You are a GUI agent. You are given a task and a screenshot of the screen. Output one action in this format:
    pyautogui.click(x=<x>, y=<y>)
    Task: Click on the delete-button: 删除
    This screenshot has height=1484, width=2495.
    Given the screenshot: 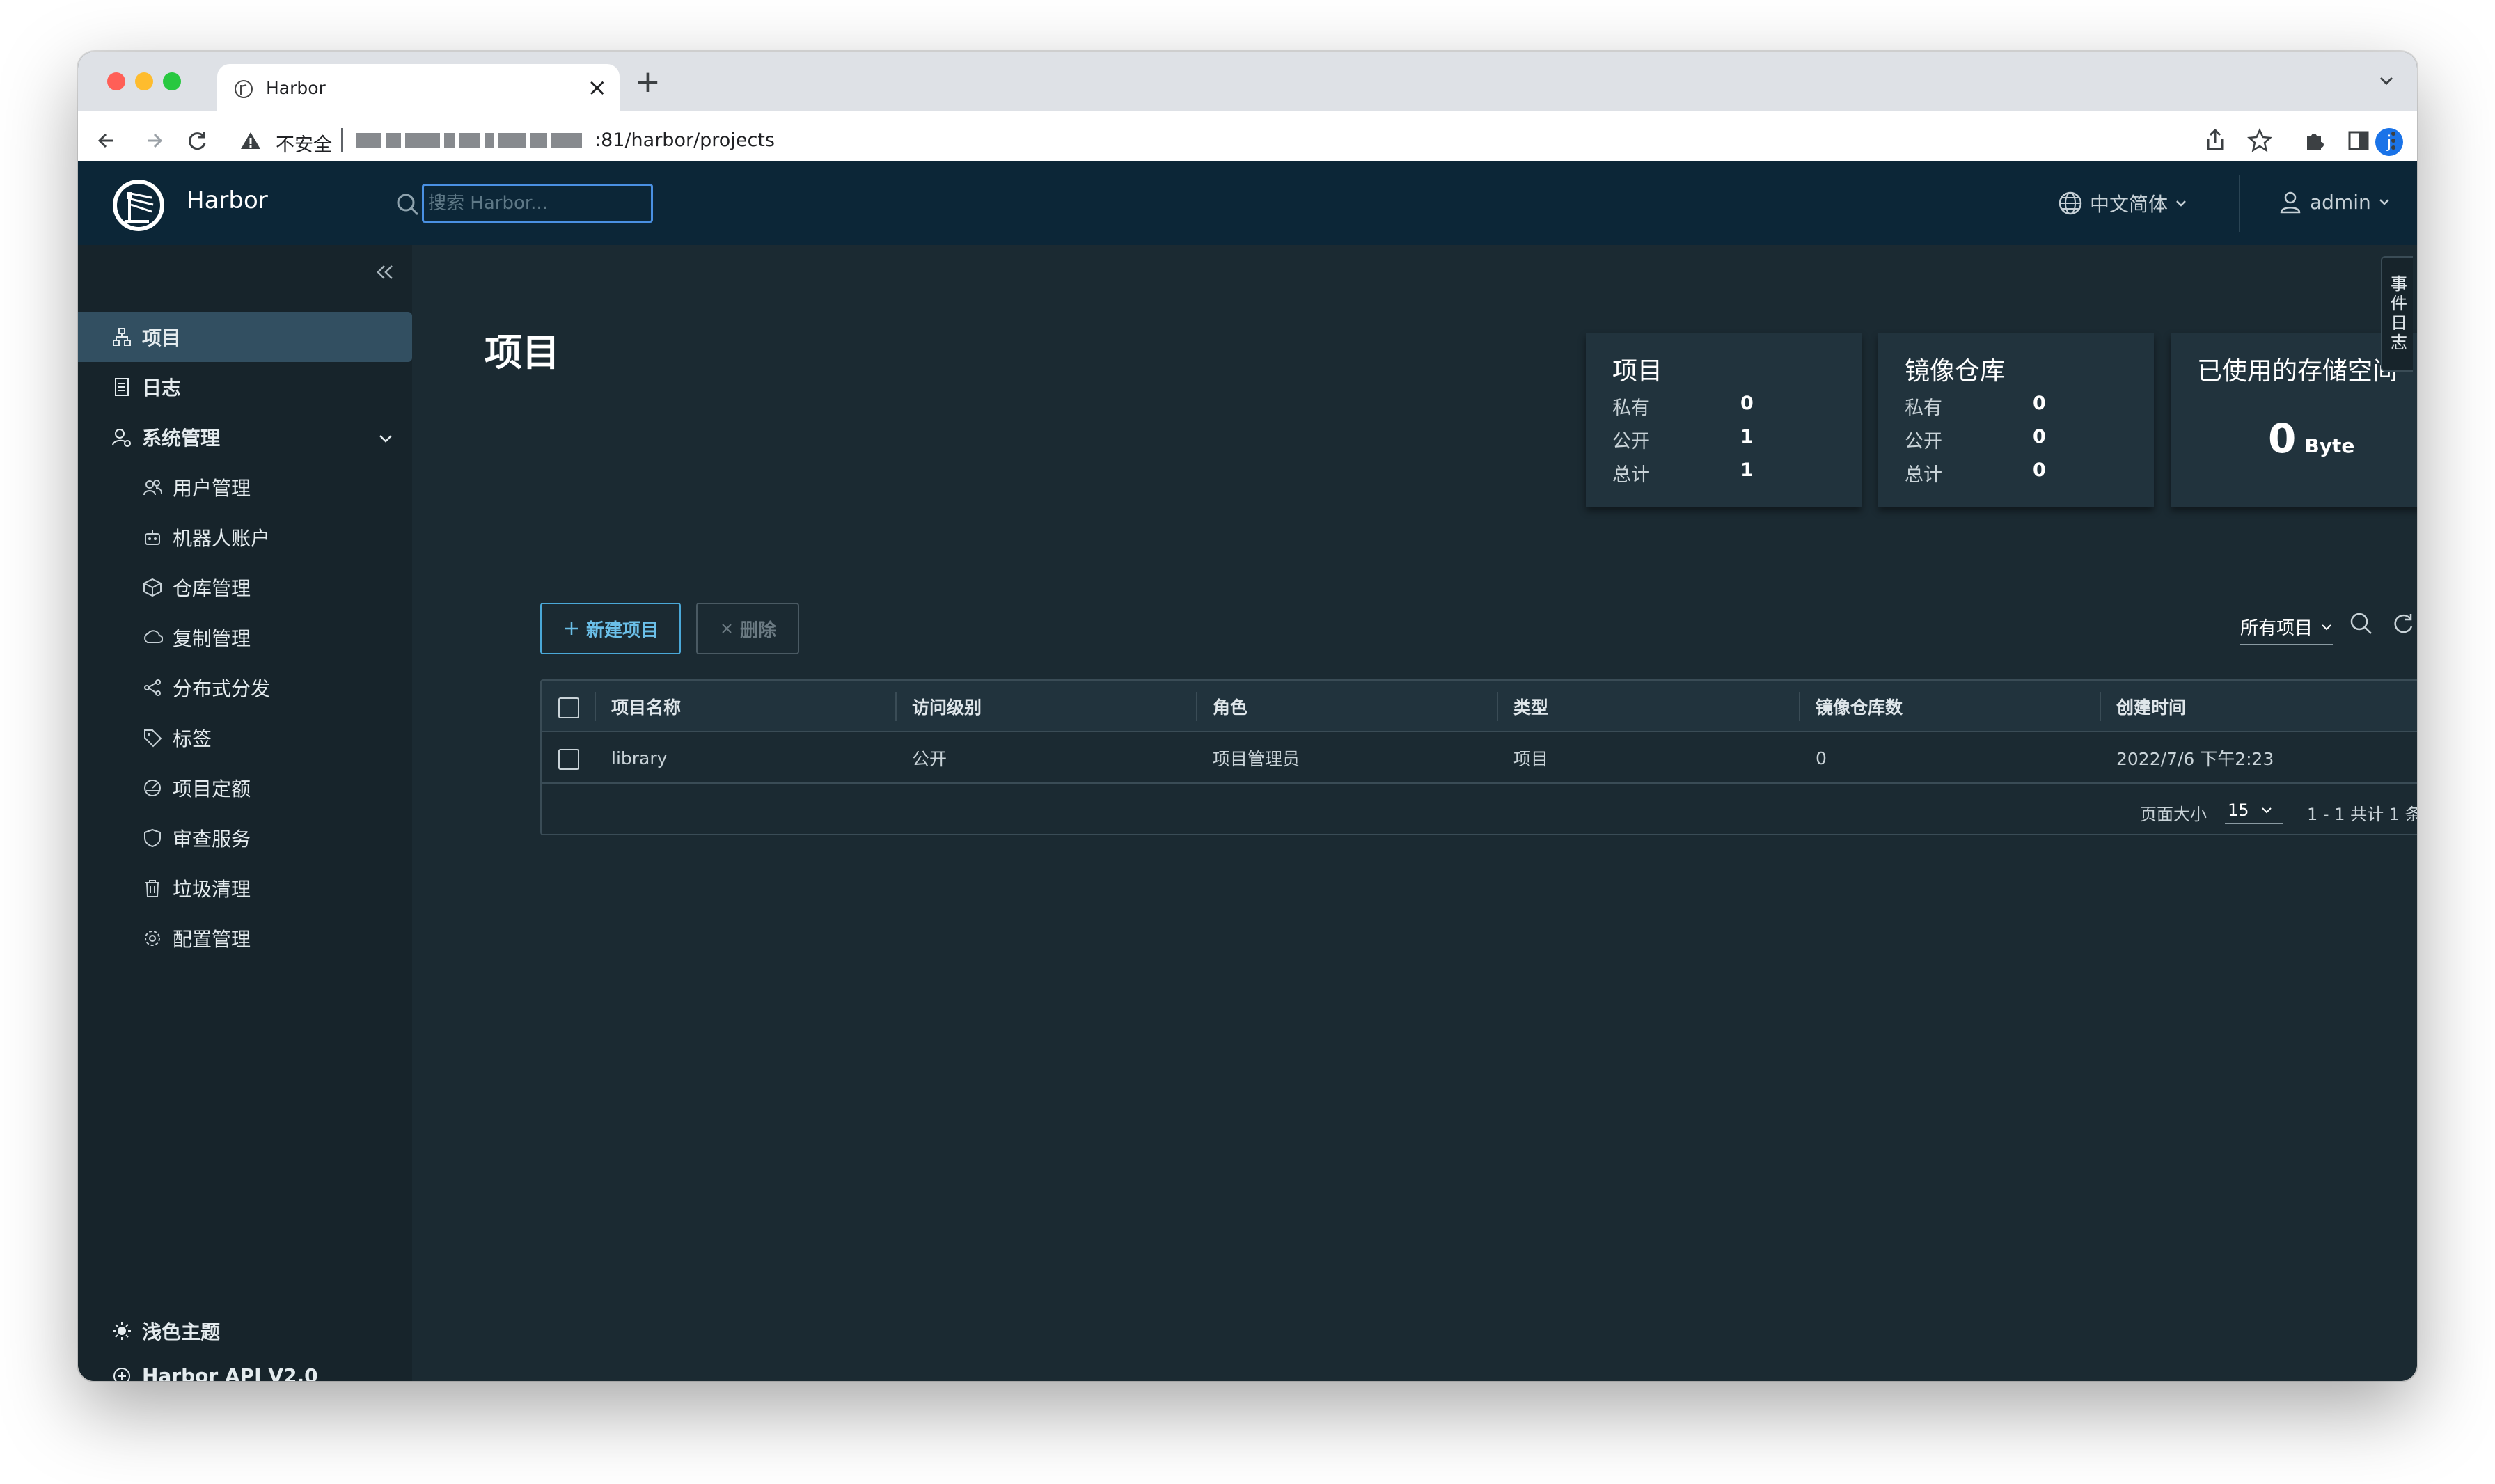 What is the action you would take?
    pyautogui.click(x=747, y=628)
    